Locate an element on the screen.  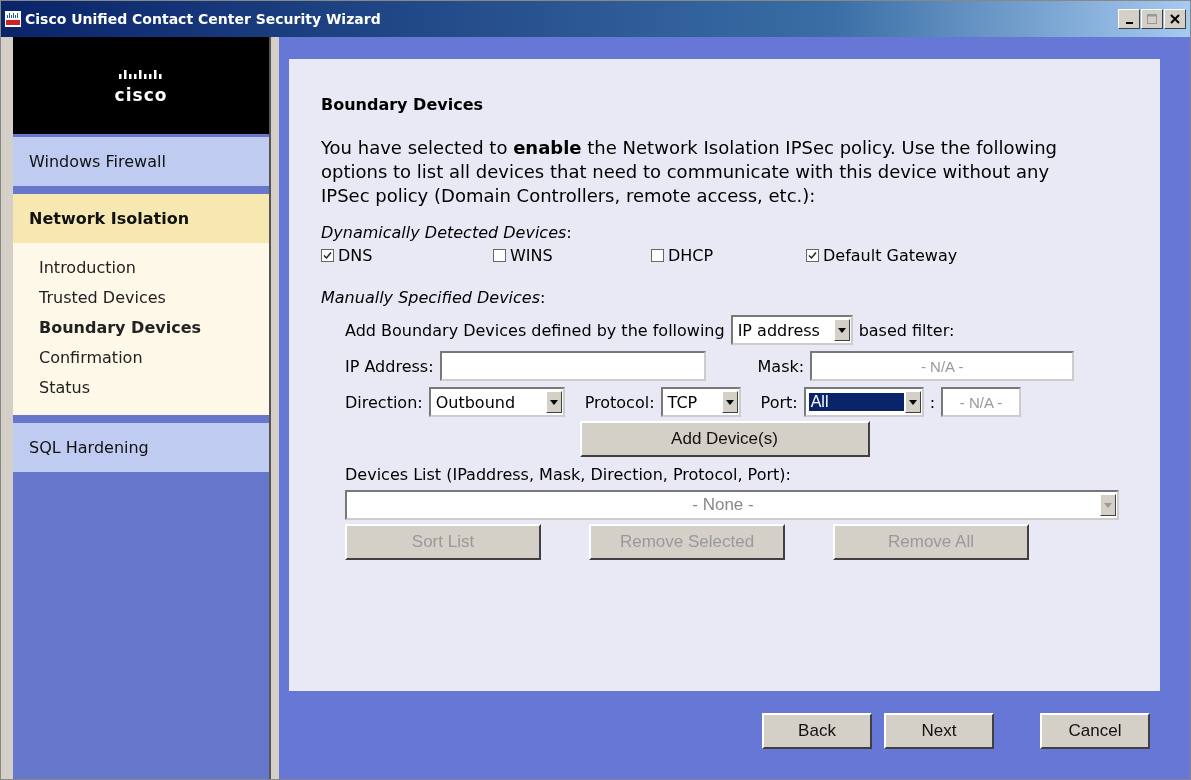
dropdown: TCP is located at coordinates (700, 402).